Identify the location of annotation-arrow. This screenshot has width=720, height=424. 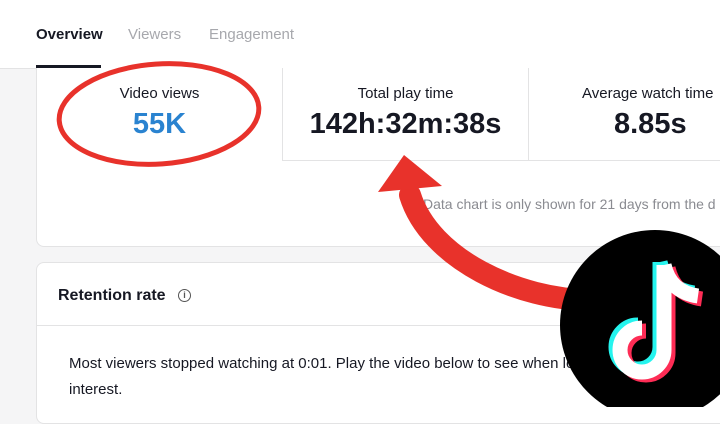
(500, 247).